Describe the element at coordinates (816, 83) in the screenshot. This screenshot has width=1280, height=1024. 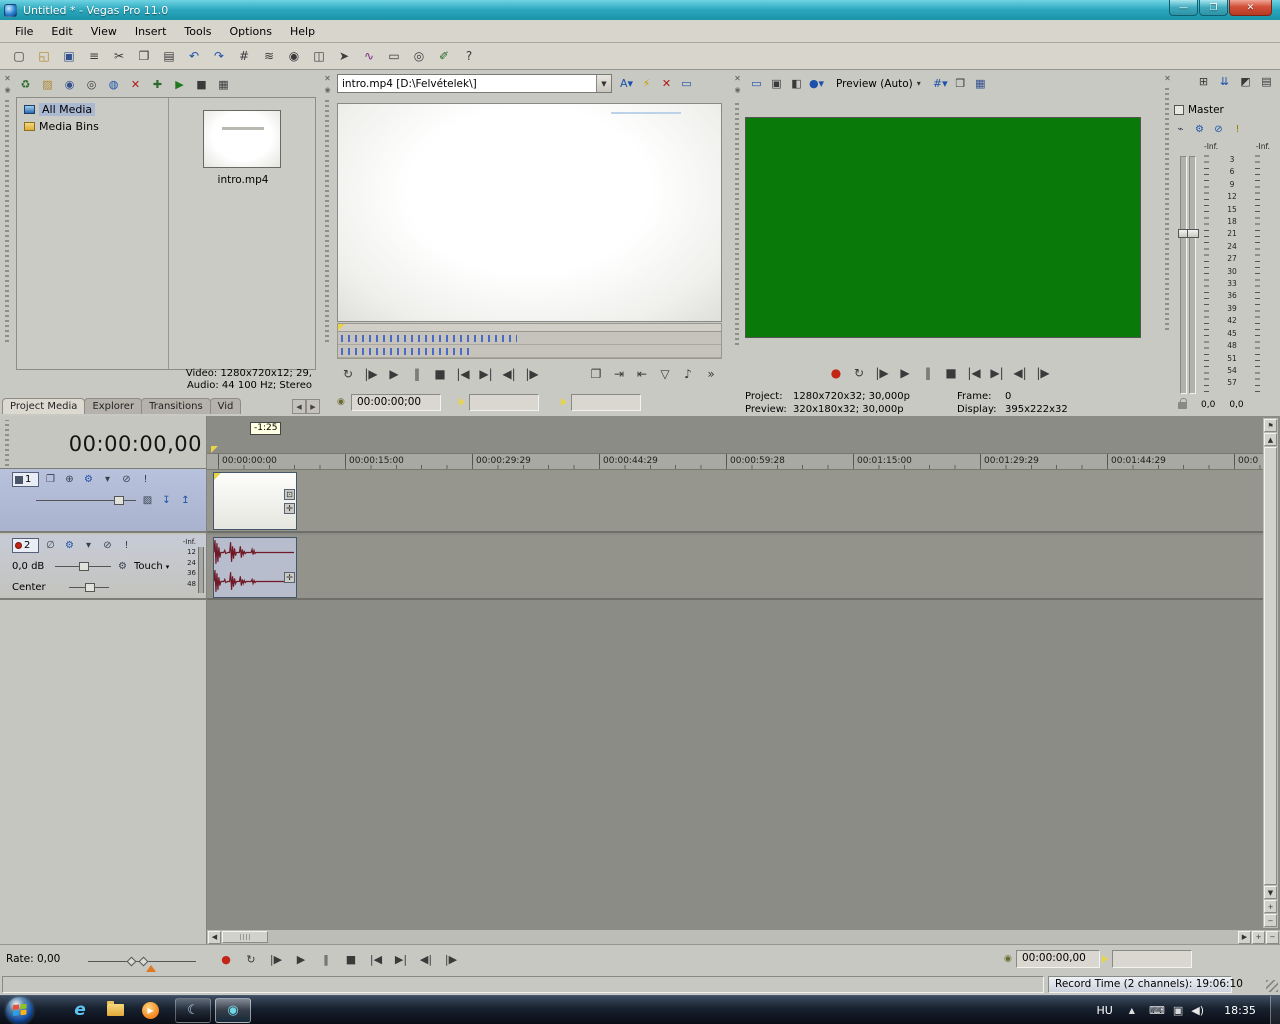
I see `split-screen-select-icon: ●▾` at that location.